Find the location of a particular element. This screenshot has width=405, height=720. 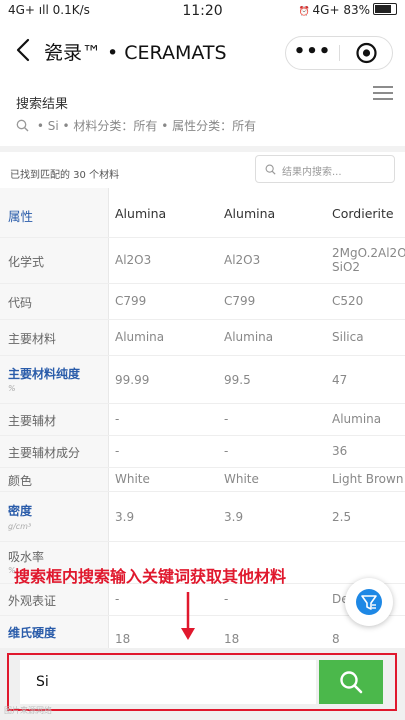

table-cell: 99.5 is located at coordinates (237, 380).